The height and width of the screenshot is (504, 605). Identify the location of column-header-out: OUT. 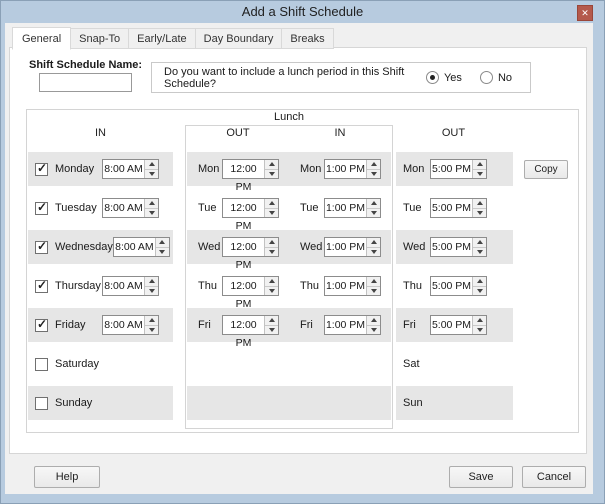
(453, 133).